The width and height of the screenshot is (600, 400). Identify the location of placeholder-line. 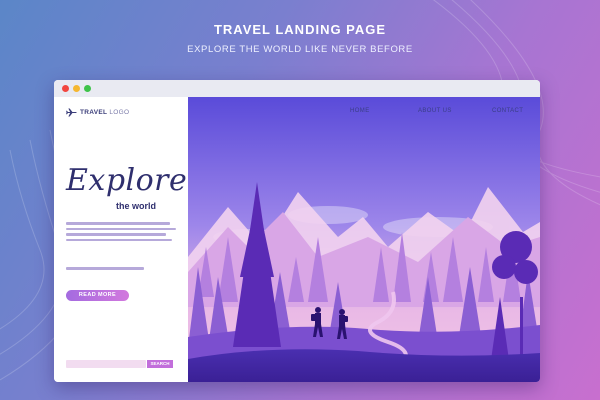
(105, 268).